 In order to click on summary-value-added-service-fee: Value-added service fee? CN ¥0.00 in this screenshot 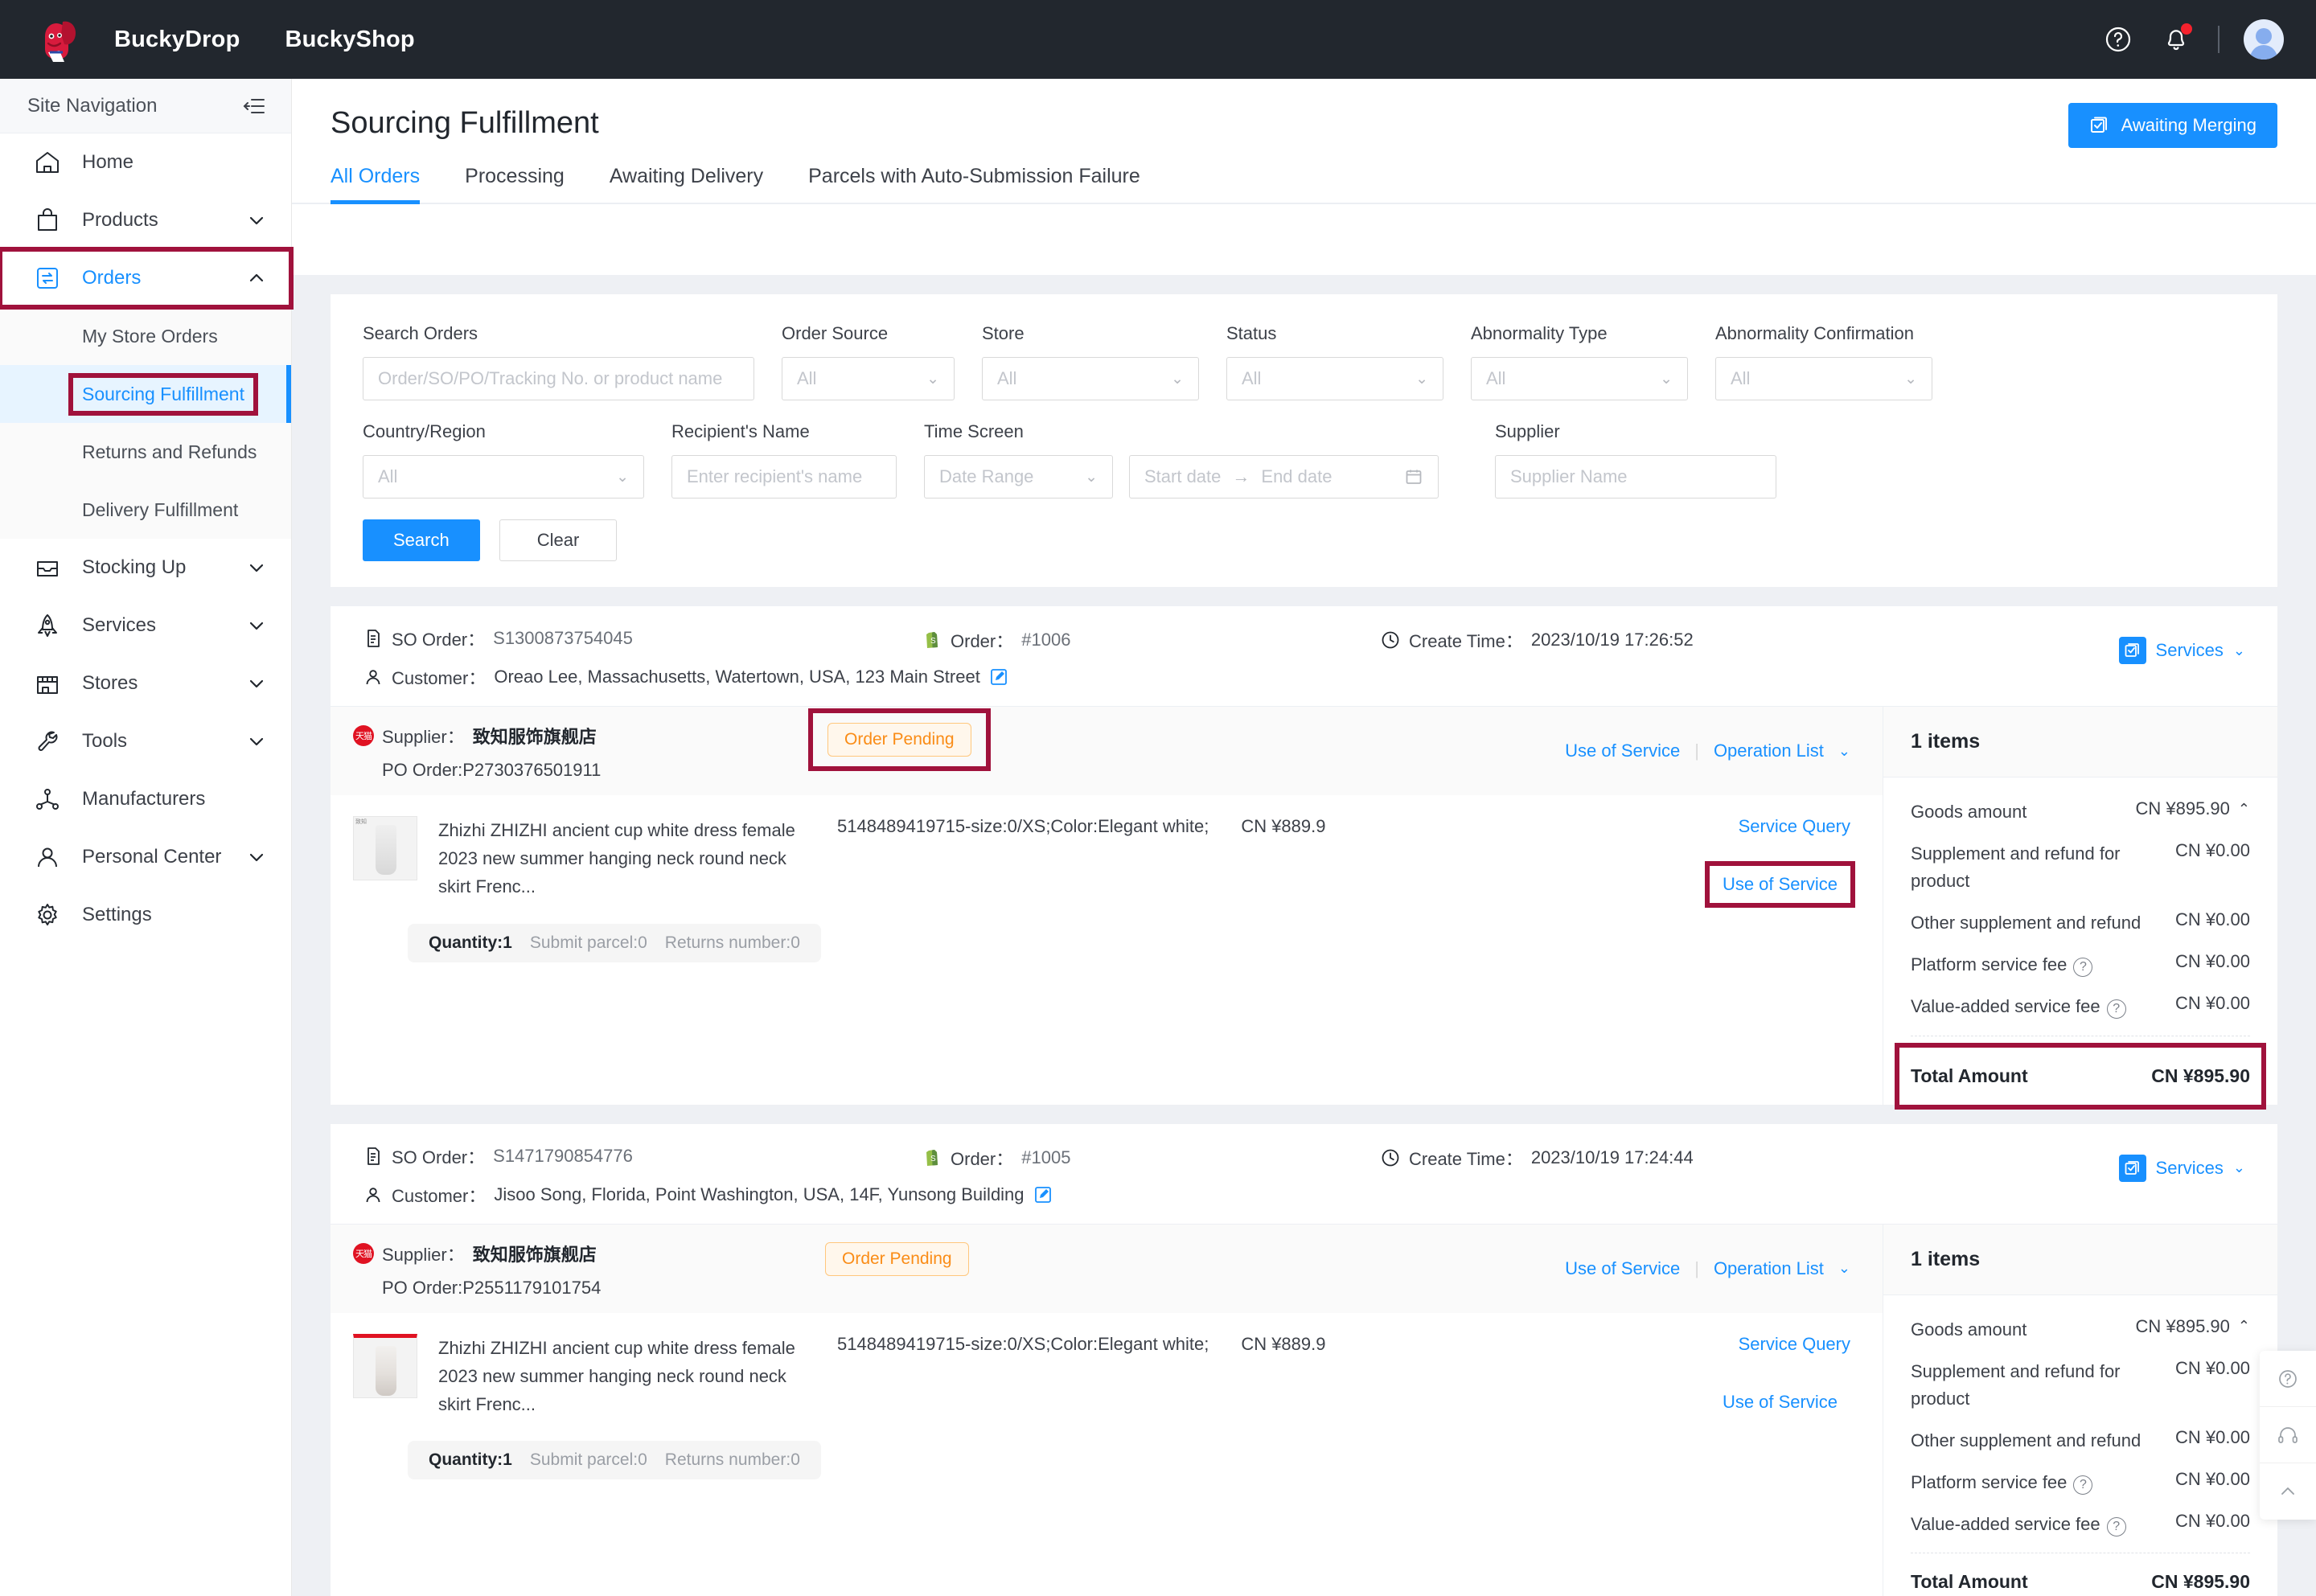, I will do `click(2080, 1524)`.